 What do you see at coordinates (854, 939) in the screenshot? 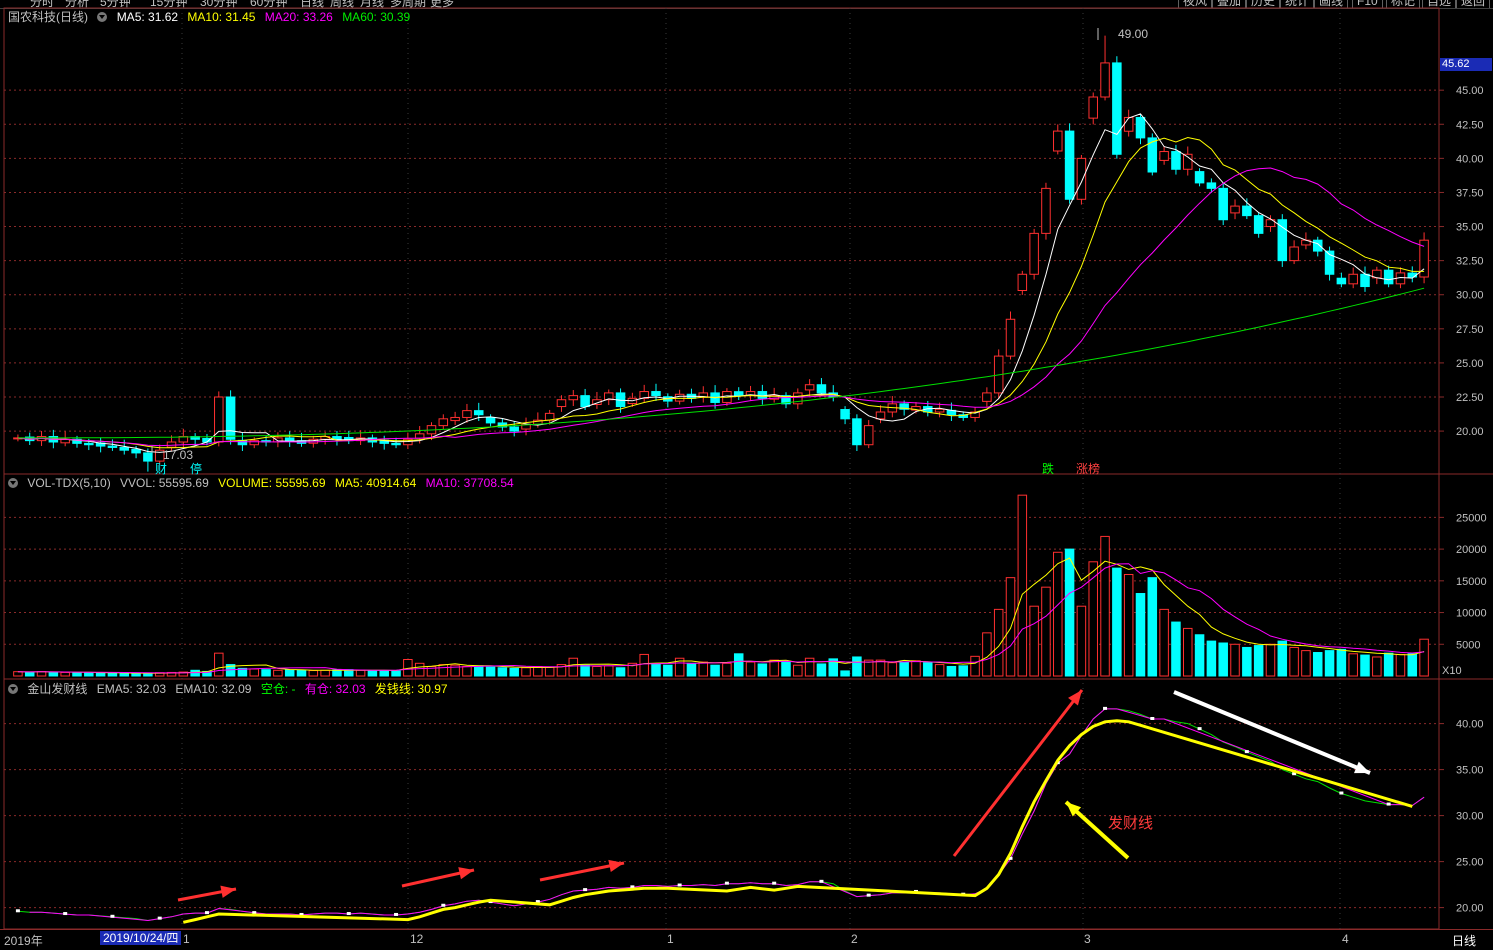
I see `month-label: 2` at bounding box center [854, 939].